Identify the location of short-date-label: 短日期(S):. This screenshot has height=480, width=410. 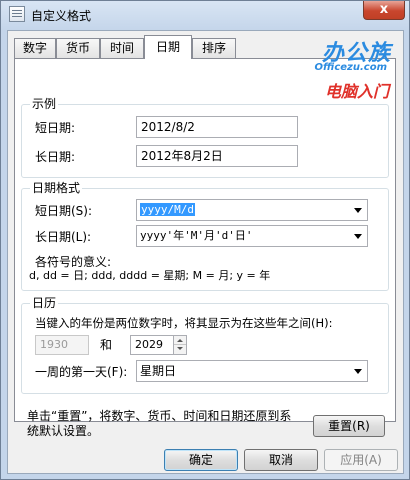
(64, 211).